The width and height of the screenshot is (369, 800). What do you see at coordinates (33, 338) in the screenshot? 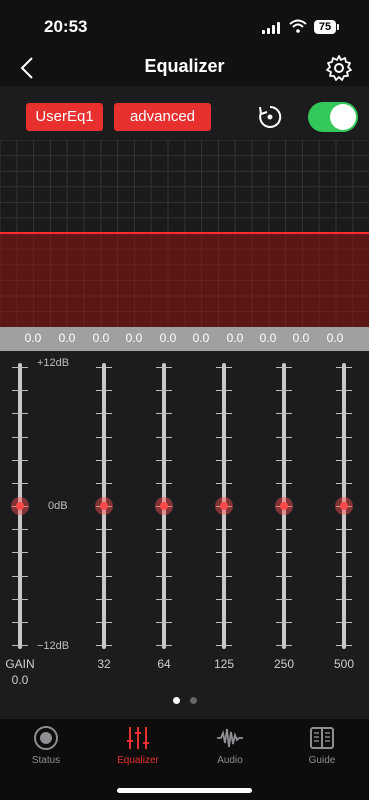
I see `band-value-0: 0.0` at bounding box center [33, 338].